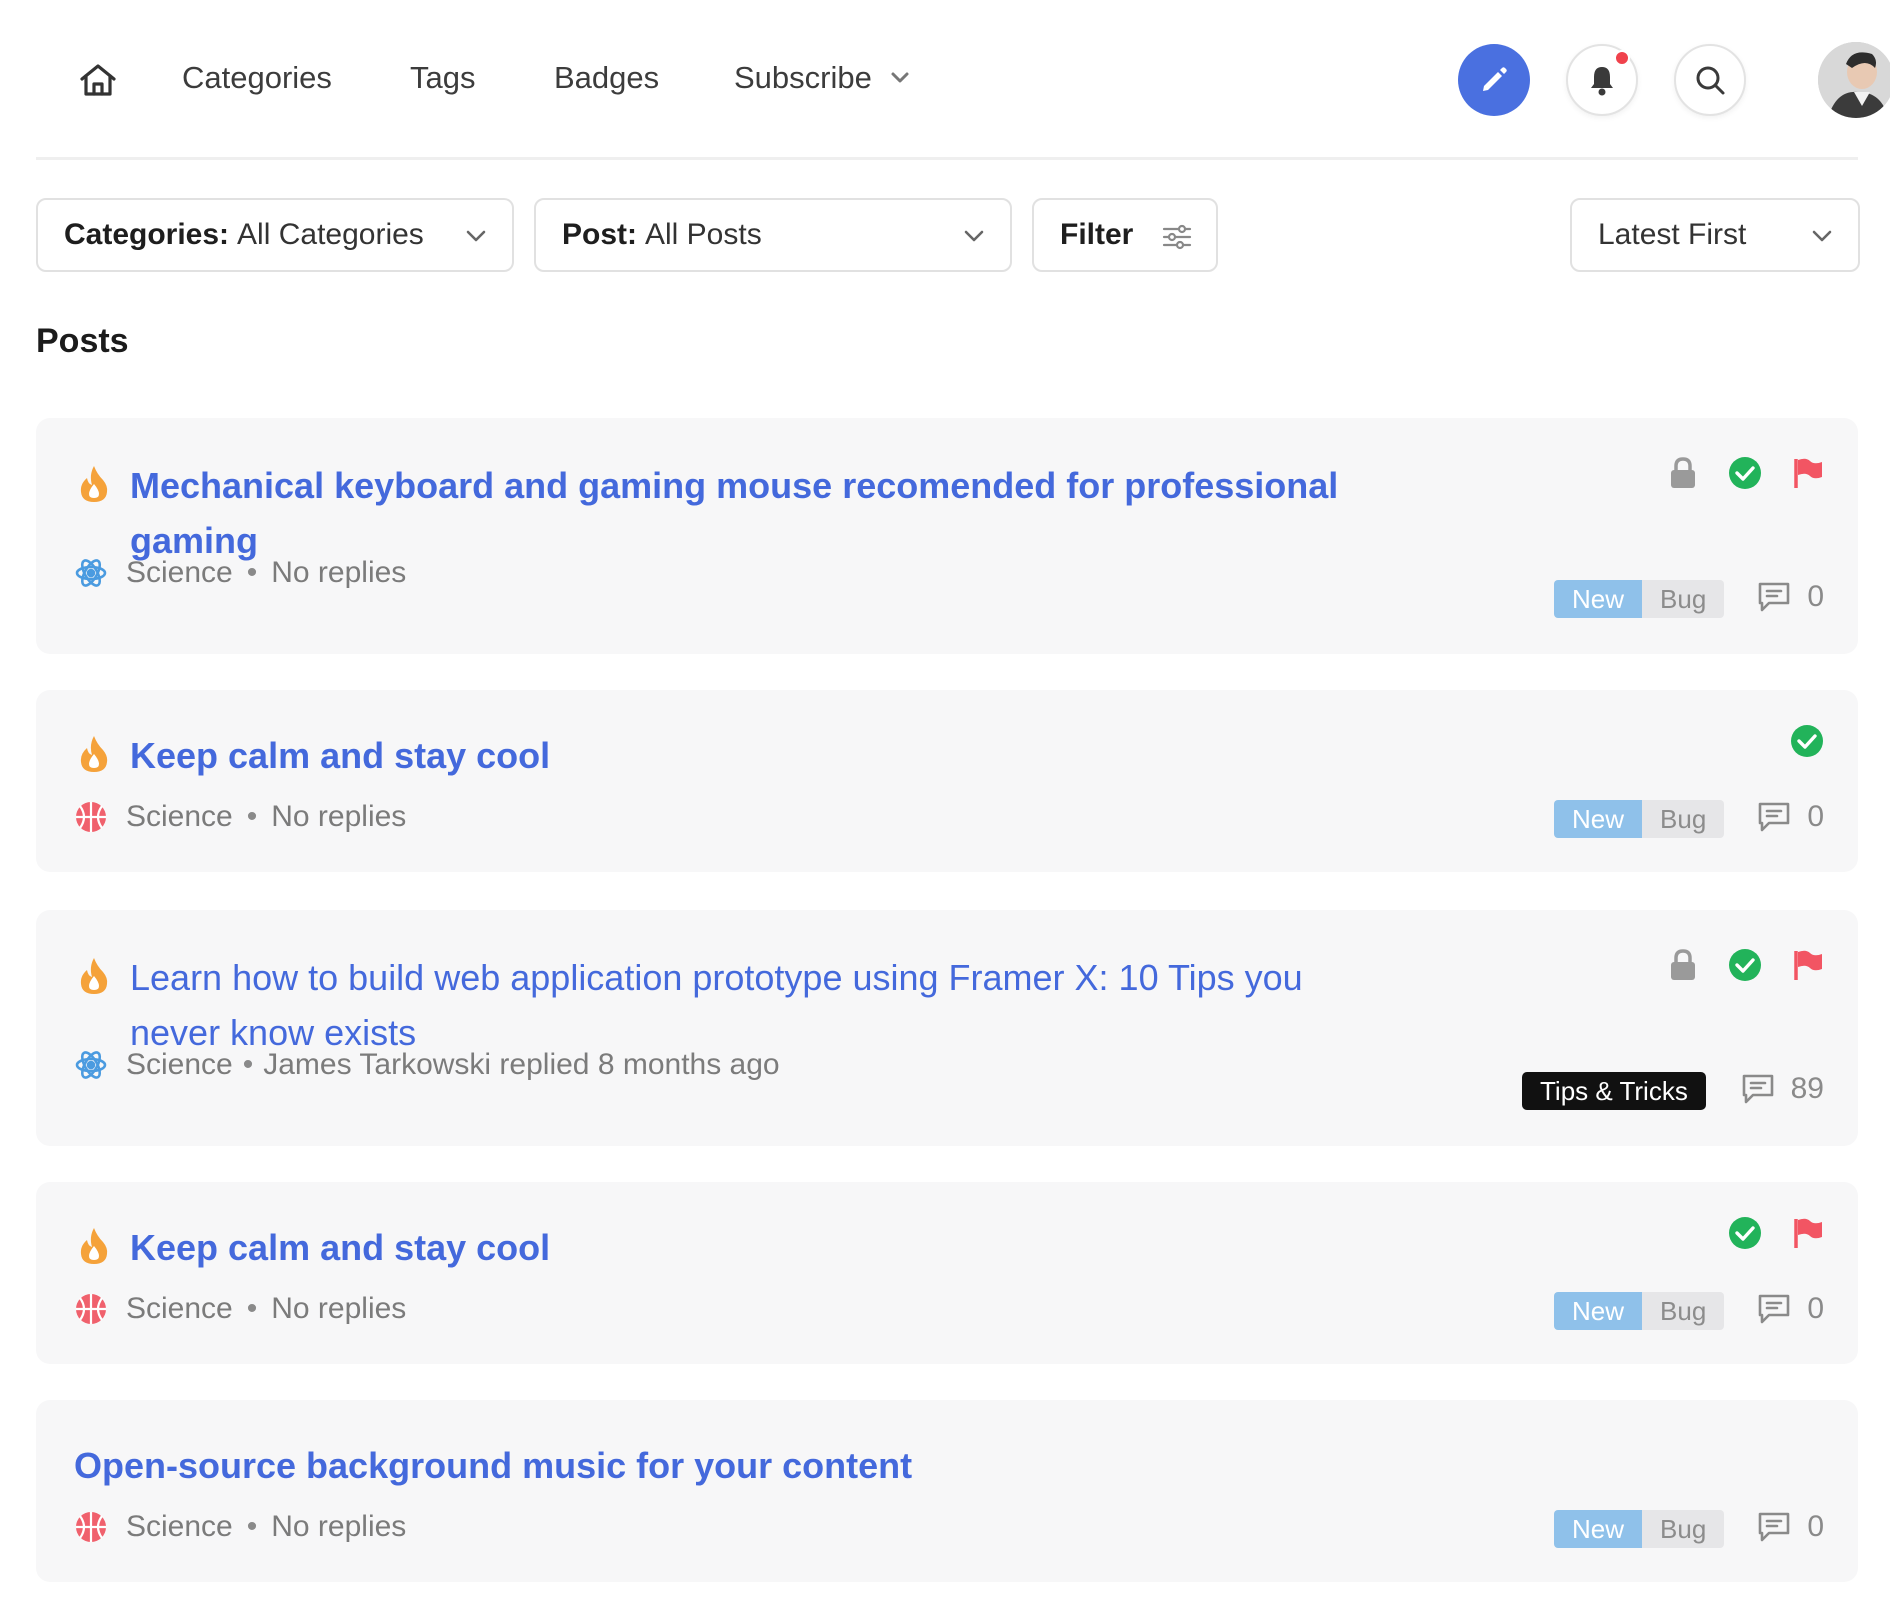 This screenshot has width=1890, height=1602. What do you see at coordinates (1177, 237) in the screenshot?
I see `sliders-icon` at bounding box center [1177, 237].